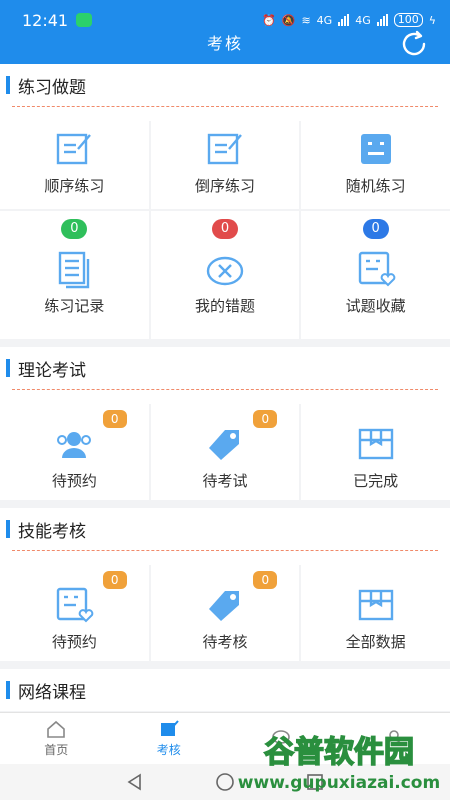 The image size is (450, 800). What do you see at coordinates (375, 186) in the screenshot?
I see `cell-label: 随机练习` at bounding box center [375, 186].